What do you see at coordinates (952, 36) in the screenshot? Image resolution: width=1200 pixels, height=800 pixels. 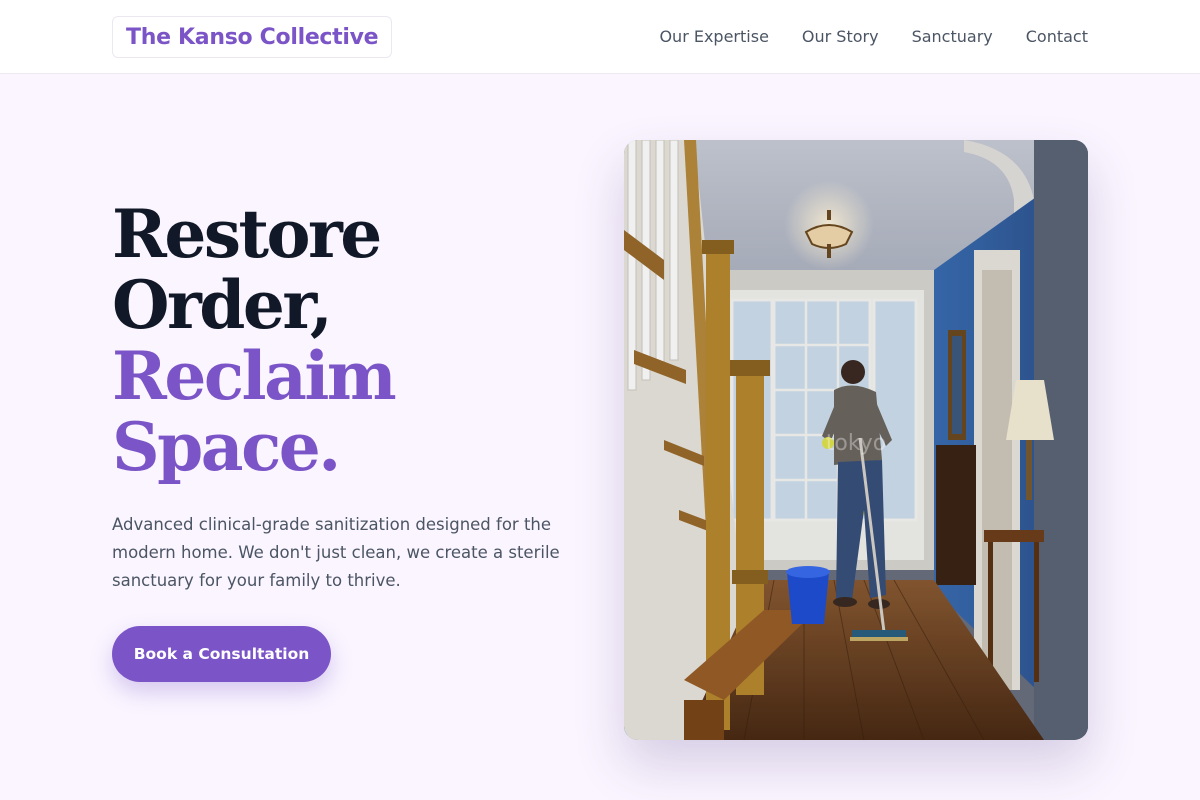 I see `nav-item-sanctuary: Sanctuary` at bounding box center [952, 36].